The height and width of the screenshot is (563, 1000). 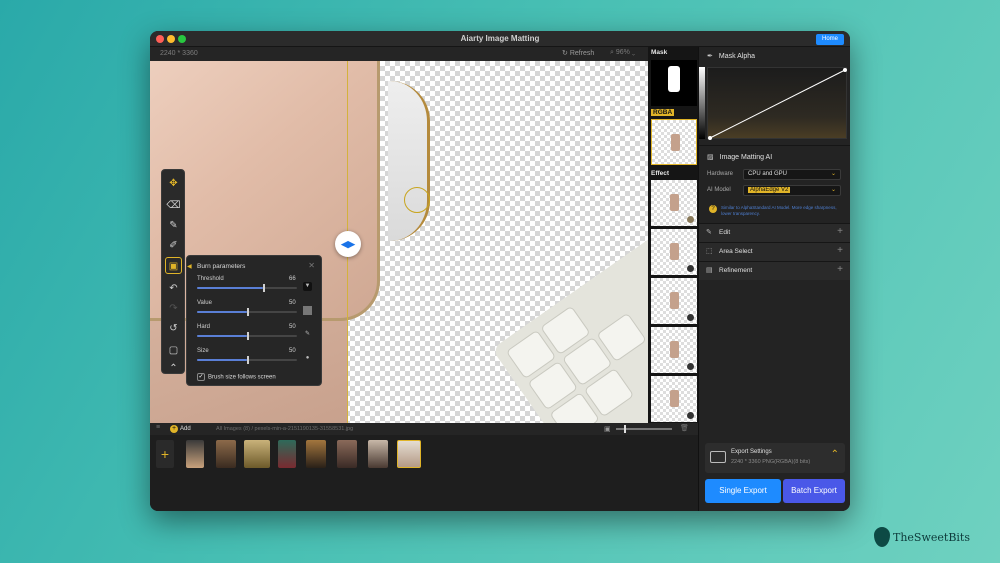 What do you see at coordinates (173, 308) in the screenshot?
I see `redo-icon: ↷` at bounding box center [173, 308].